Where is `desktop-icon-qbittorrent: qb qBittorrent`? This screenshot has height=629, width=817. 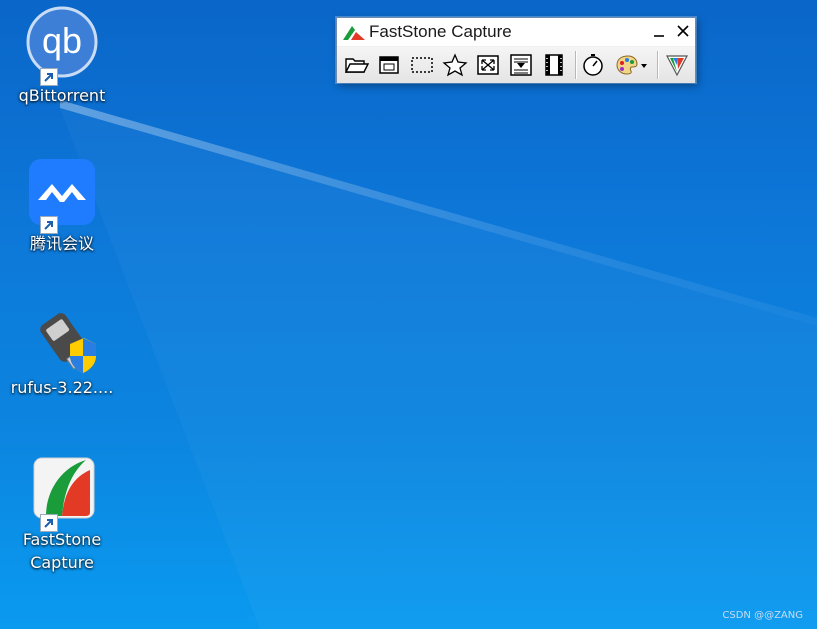 desktop-icon-qbittorrent: qb qBittorrent is located at coordinates (62, 56).